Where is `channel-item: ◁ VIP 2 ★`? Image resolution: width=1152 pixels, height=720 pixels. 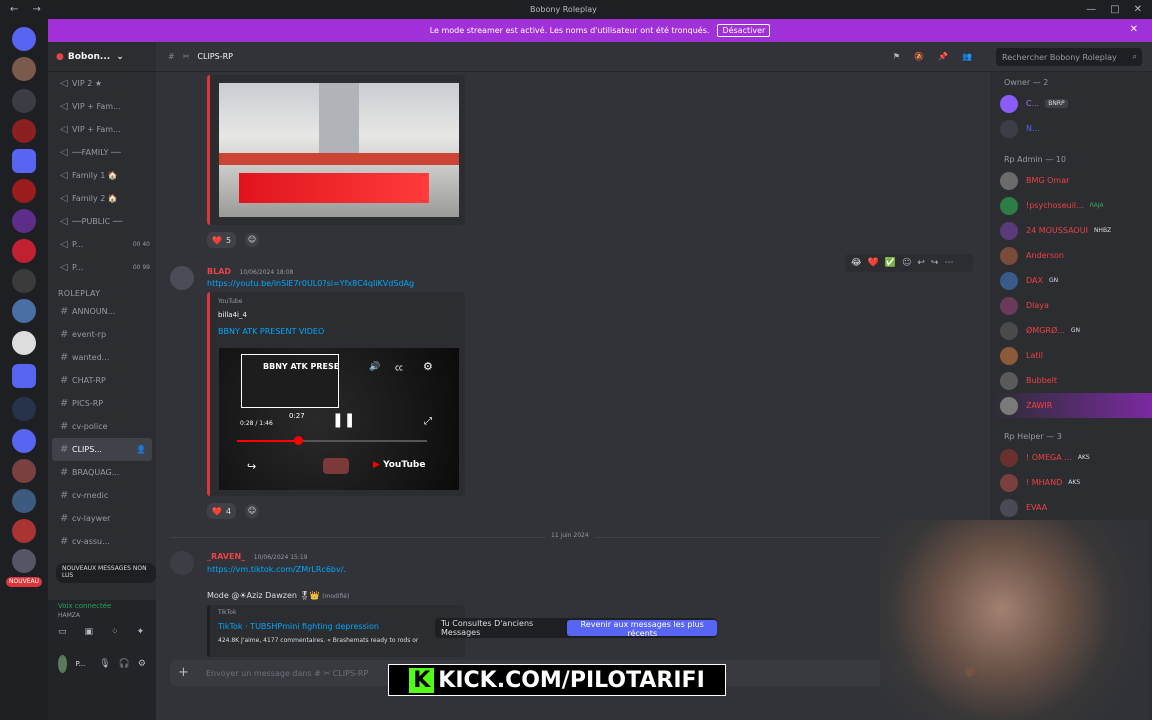
channel-item: ◁ VIP 2 ★ is located at coordinates (102, 83).